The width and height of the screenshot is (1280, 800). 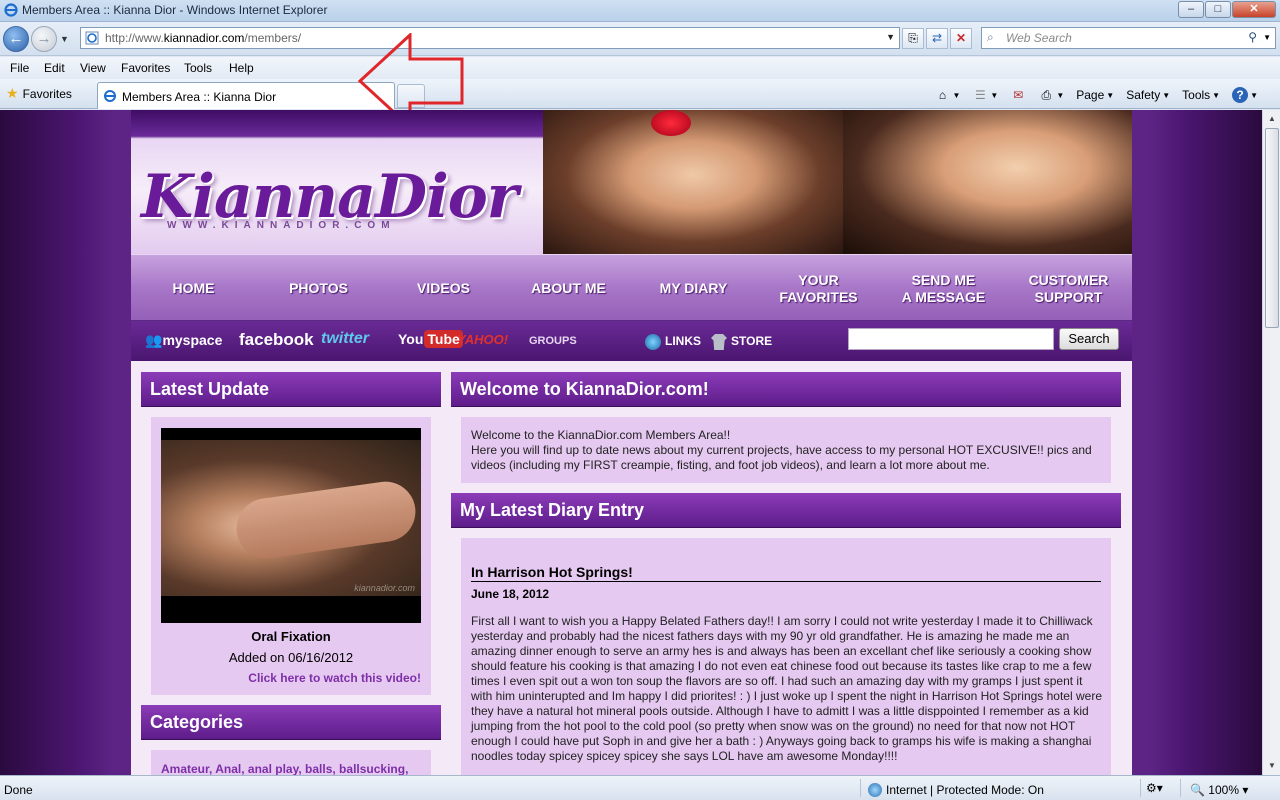 I want to click on minimize-button: –, so click(x=1191, y=9).